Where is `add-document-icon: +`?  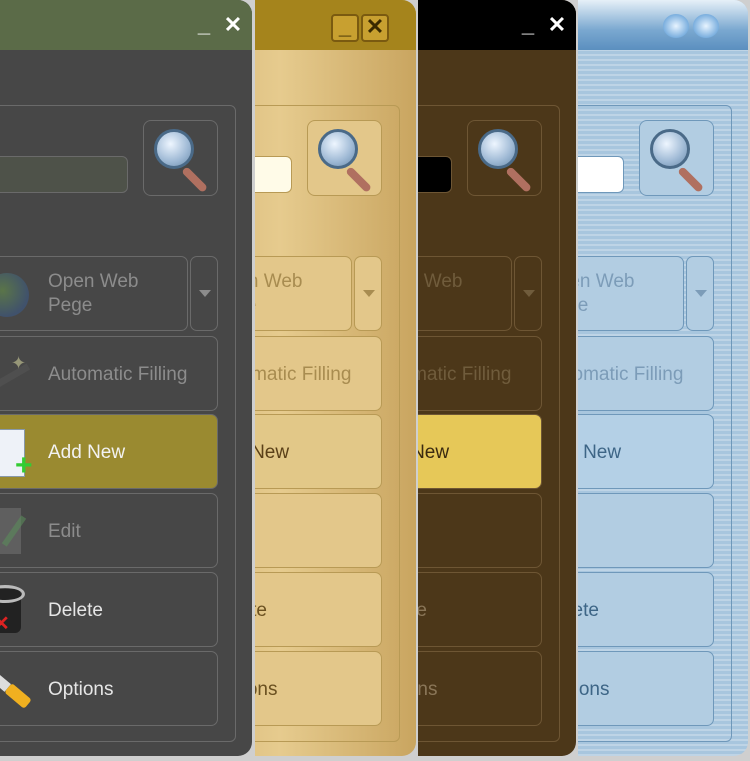
add-document-icon: + is located at coordinates (20, 454).